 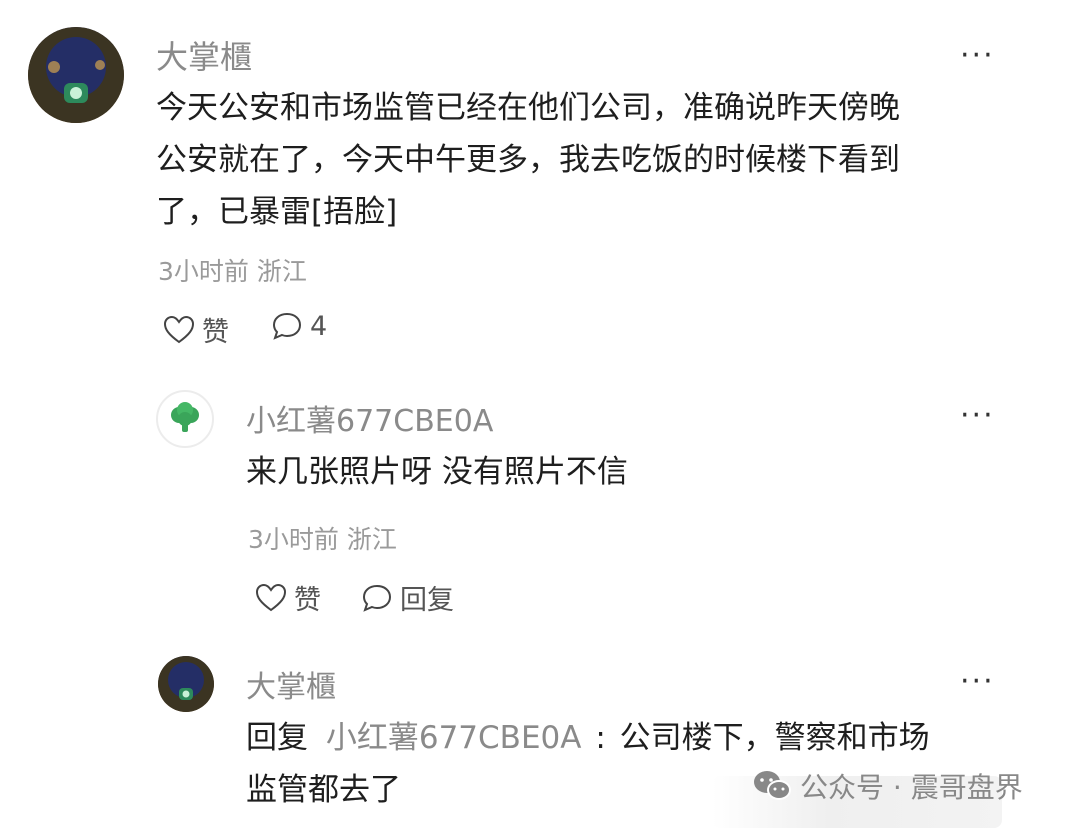 What do you see at coordinates (277, 212) in the screenshot?
I see `comment-text-line: 了，已暴雷[捂脸]` at bounding box center [277, 212].